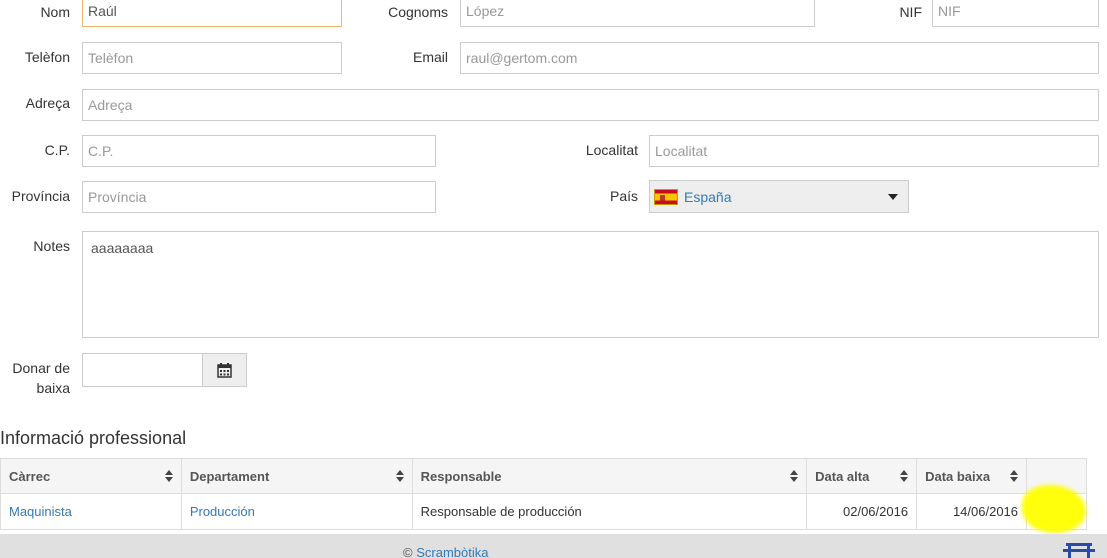 This screenshot has width=1107, height=558. I want to click on copyright-symbol: ©, so click(408, 551).